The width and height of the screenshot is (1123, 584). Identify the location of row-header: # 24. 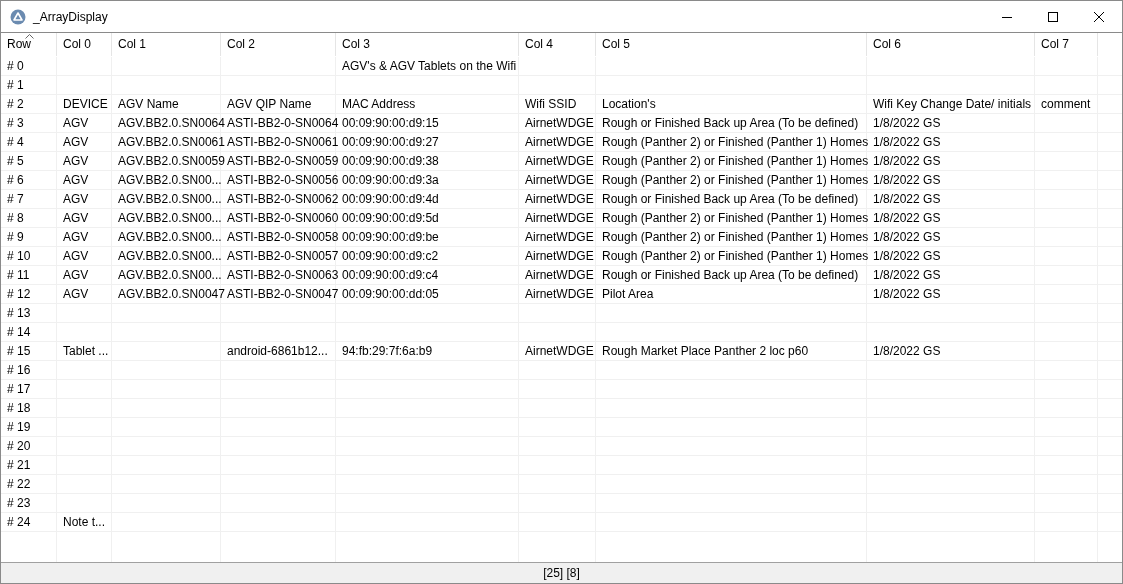
(29, 522).